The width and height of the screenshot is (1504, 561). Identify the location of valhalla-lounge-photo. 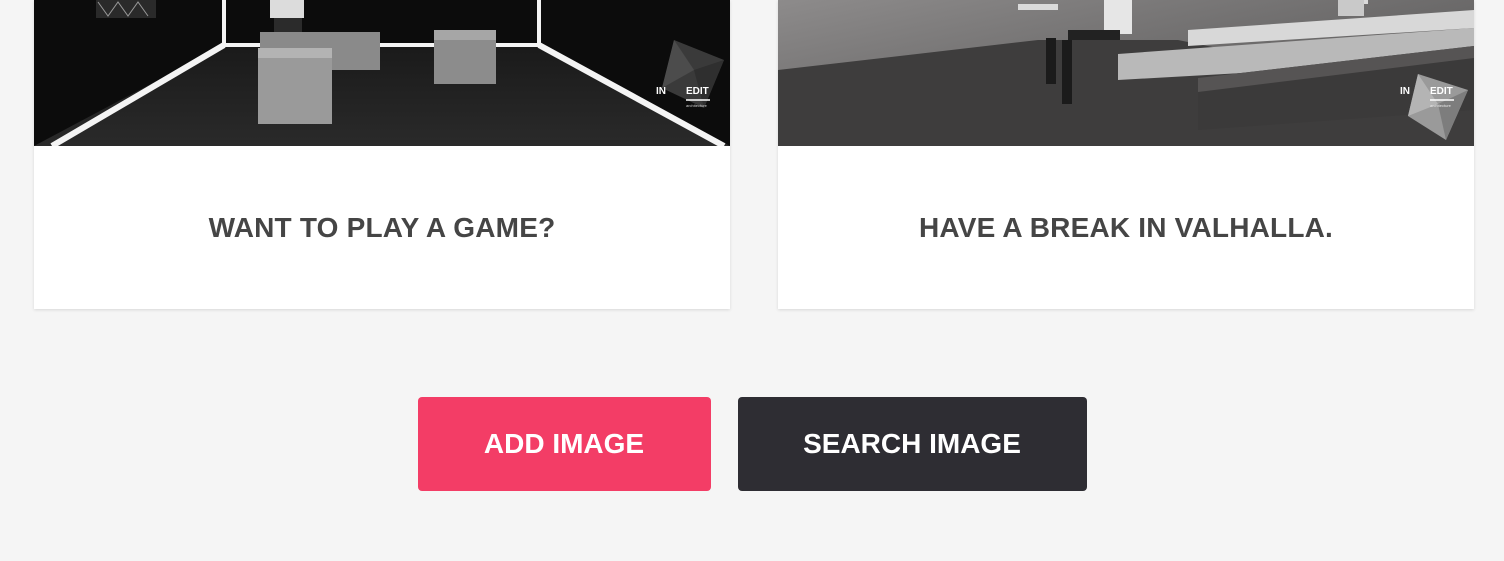
(1126, 73).